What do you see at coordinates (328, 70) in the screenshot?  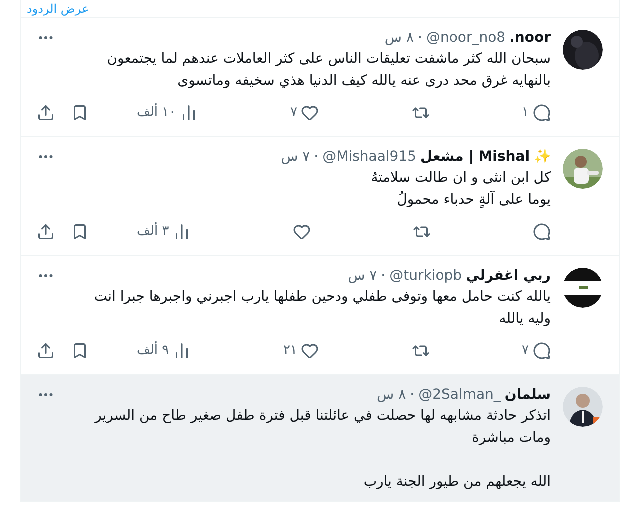 I see `tweet-text: سبحان الله كثر ماشفت تعليقات الناس على كثر العاملات عندهم لما يجتمعون بالنهايه غرق محد درى عنه يالله كيف الدنيا هذي سخيفه وماتسوى` at bounding box center [328, 70].